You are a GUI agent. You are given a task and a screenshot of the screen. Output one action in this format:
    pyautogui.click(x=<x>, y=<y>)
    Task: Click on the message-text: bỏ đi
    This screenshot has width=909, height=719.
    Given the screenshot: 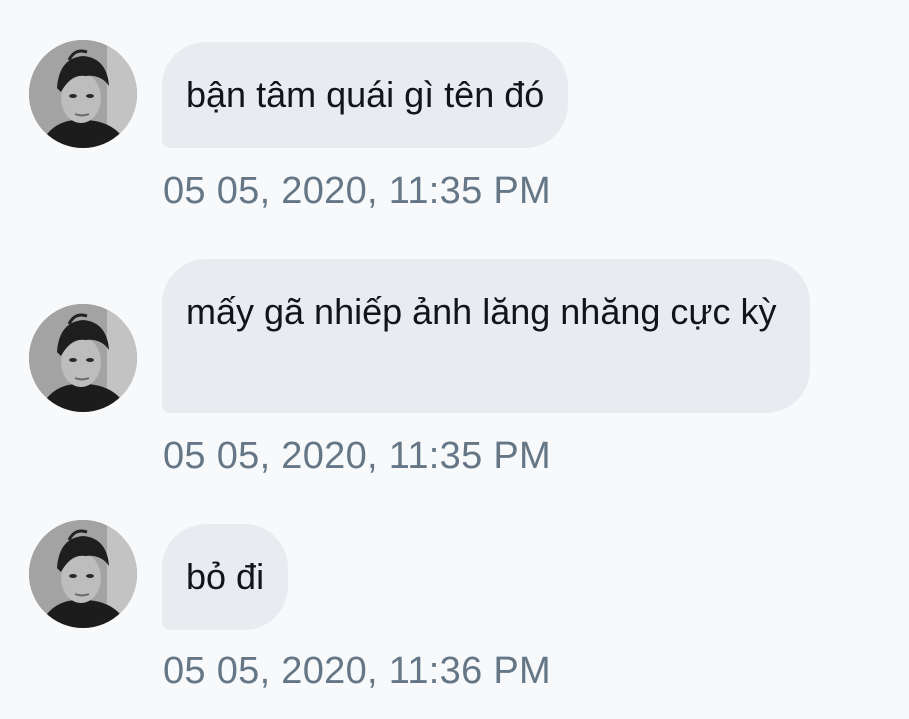 What is the action you would take?
    pyautogui.click(x=225, y=576)
    